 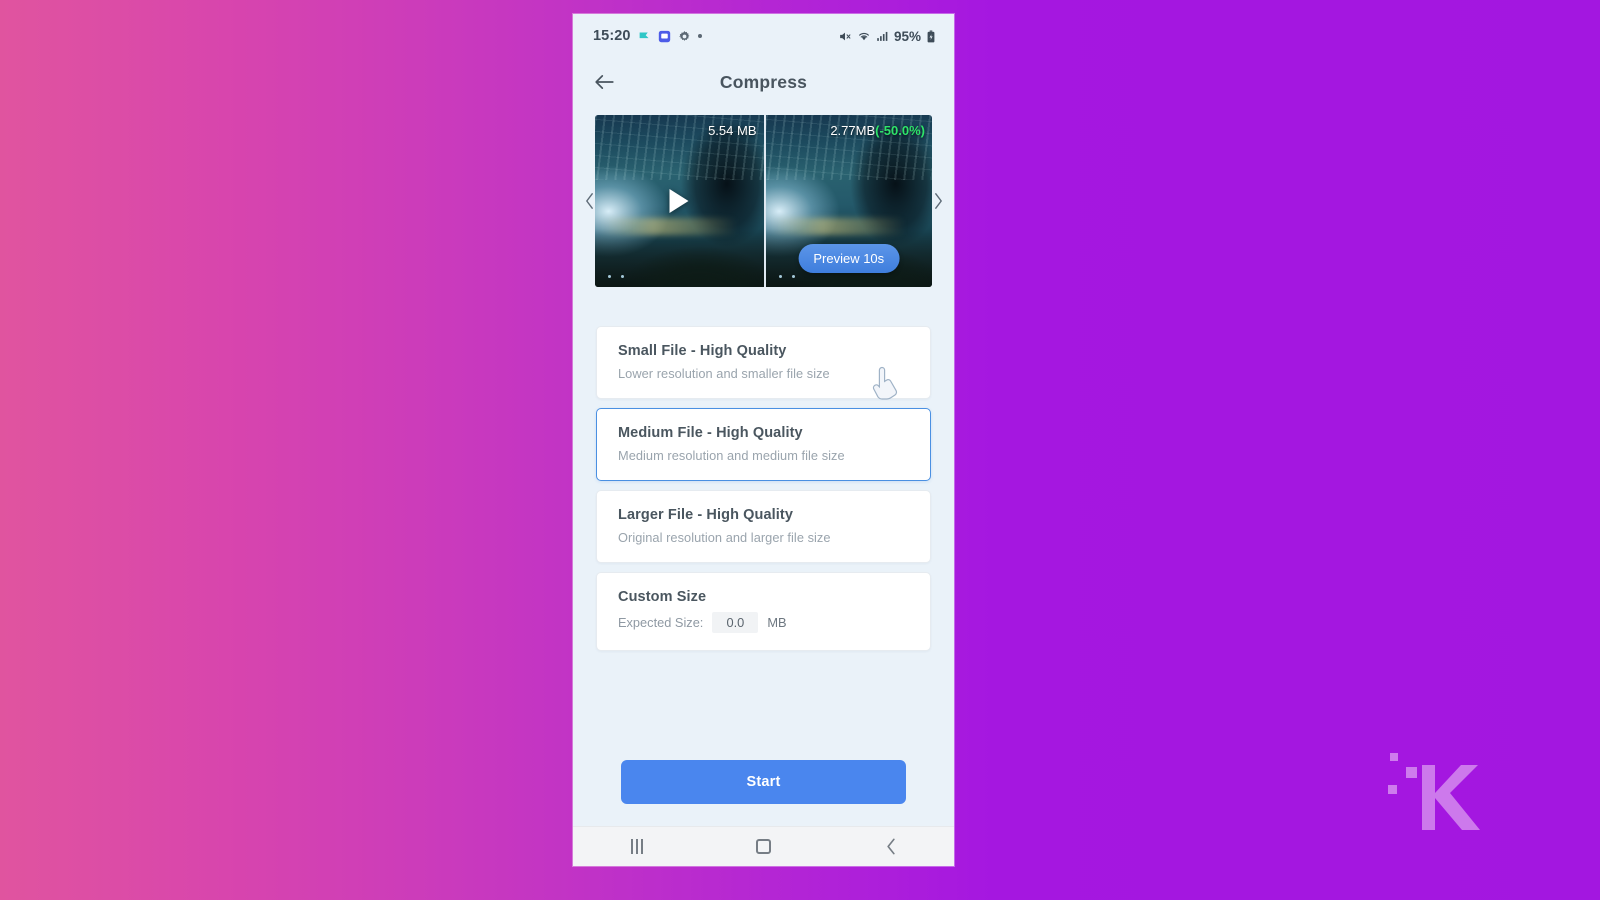 I want to click on gear-icon, so click(x=684, y=36).